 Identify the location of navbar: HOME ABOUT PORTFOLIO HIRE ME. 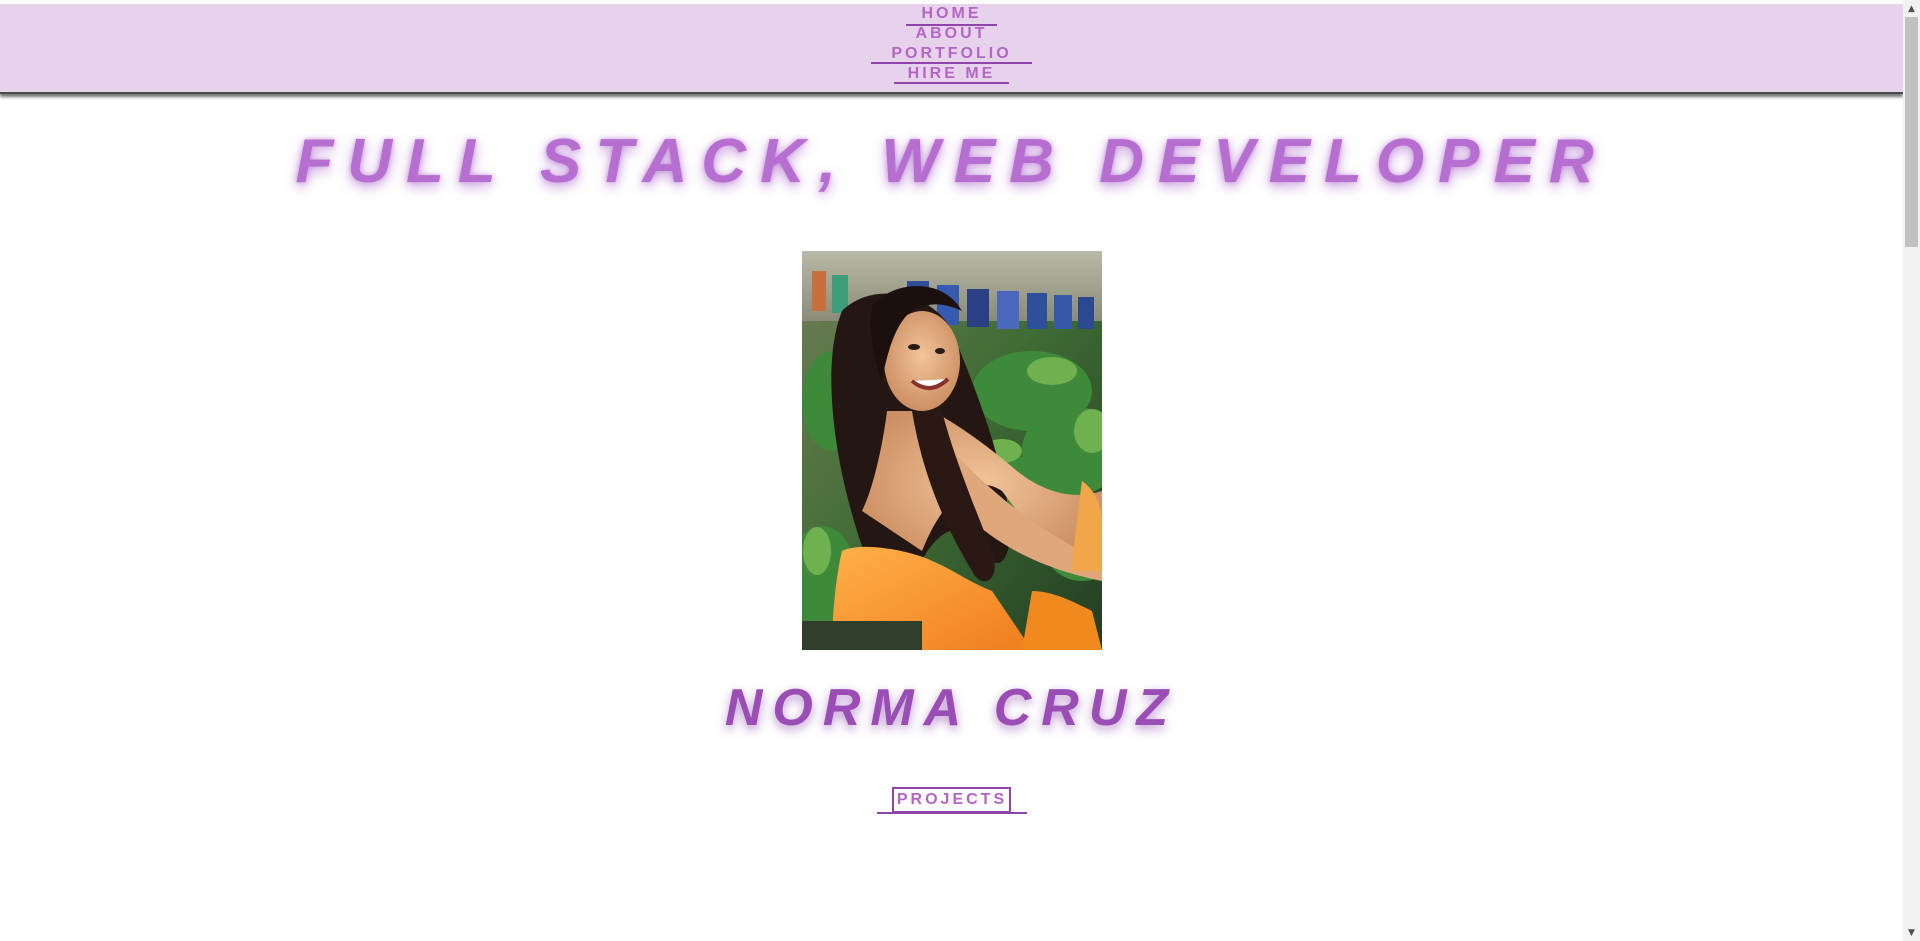
(951, 49).